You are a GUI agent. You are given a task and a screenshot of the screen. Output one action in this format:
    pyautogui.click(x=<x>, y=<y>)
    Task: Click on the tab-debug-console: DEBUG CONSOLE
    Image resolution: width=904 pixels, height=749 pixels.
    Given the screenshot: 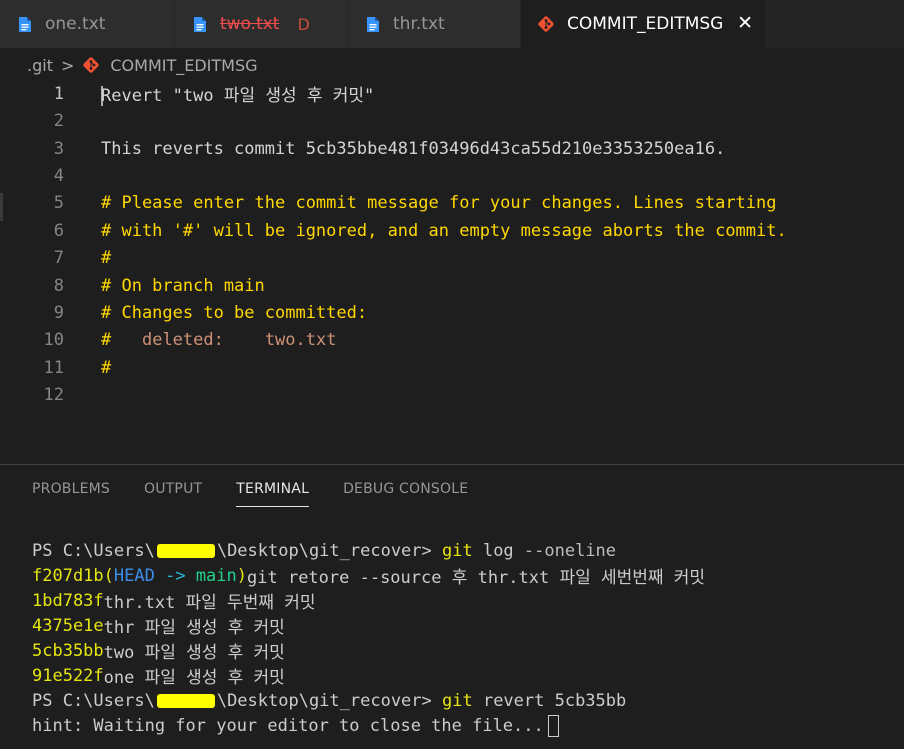 What is the action you would take?
    pyautogui.click(x=405, y=495)
    